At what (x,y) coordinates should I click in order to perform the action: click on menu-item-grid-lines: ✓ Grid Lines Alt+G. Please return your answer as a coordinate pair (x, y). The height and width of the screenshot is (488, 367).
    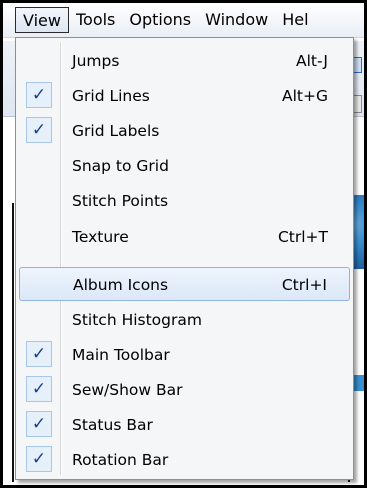
    Looking at the image, I should click on (184, 96).